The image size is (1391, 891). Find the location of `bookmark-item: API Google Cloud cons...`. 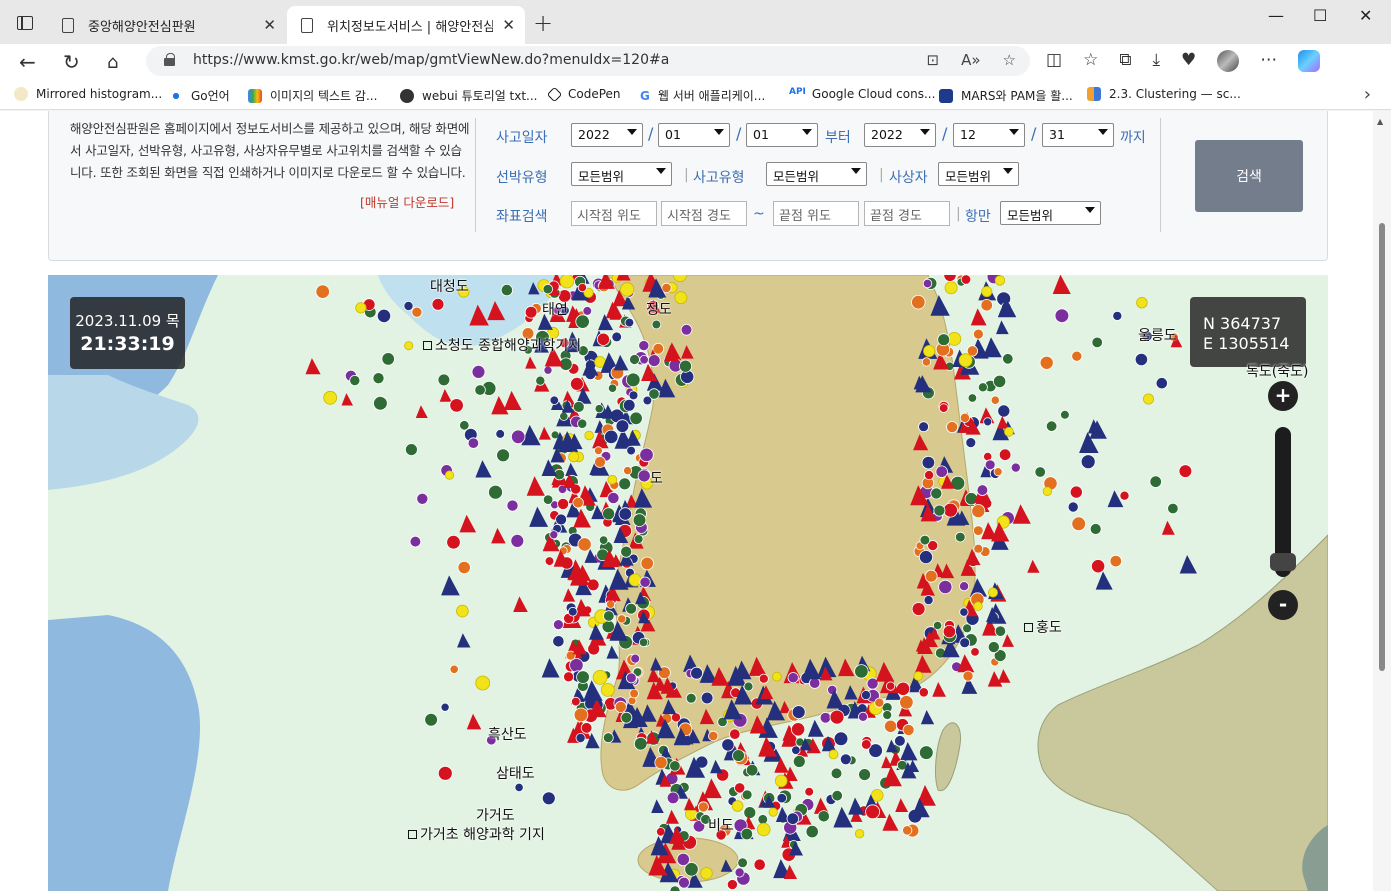

bookmark-item: API Google Cloud cons... is located at coordinates (862, 94).